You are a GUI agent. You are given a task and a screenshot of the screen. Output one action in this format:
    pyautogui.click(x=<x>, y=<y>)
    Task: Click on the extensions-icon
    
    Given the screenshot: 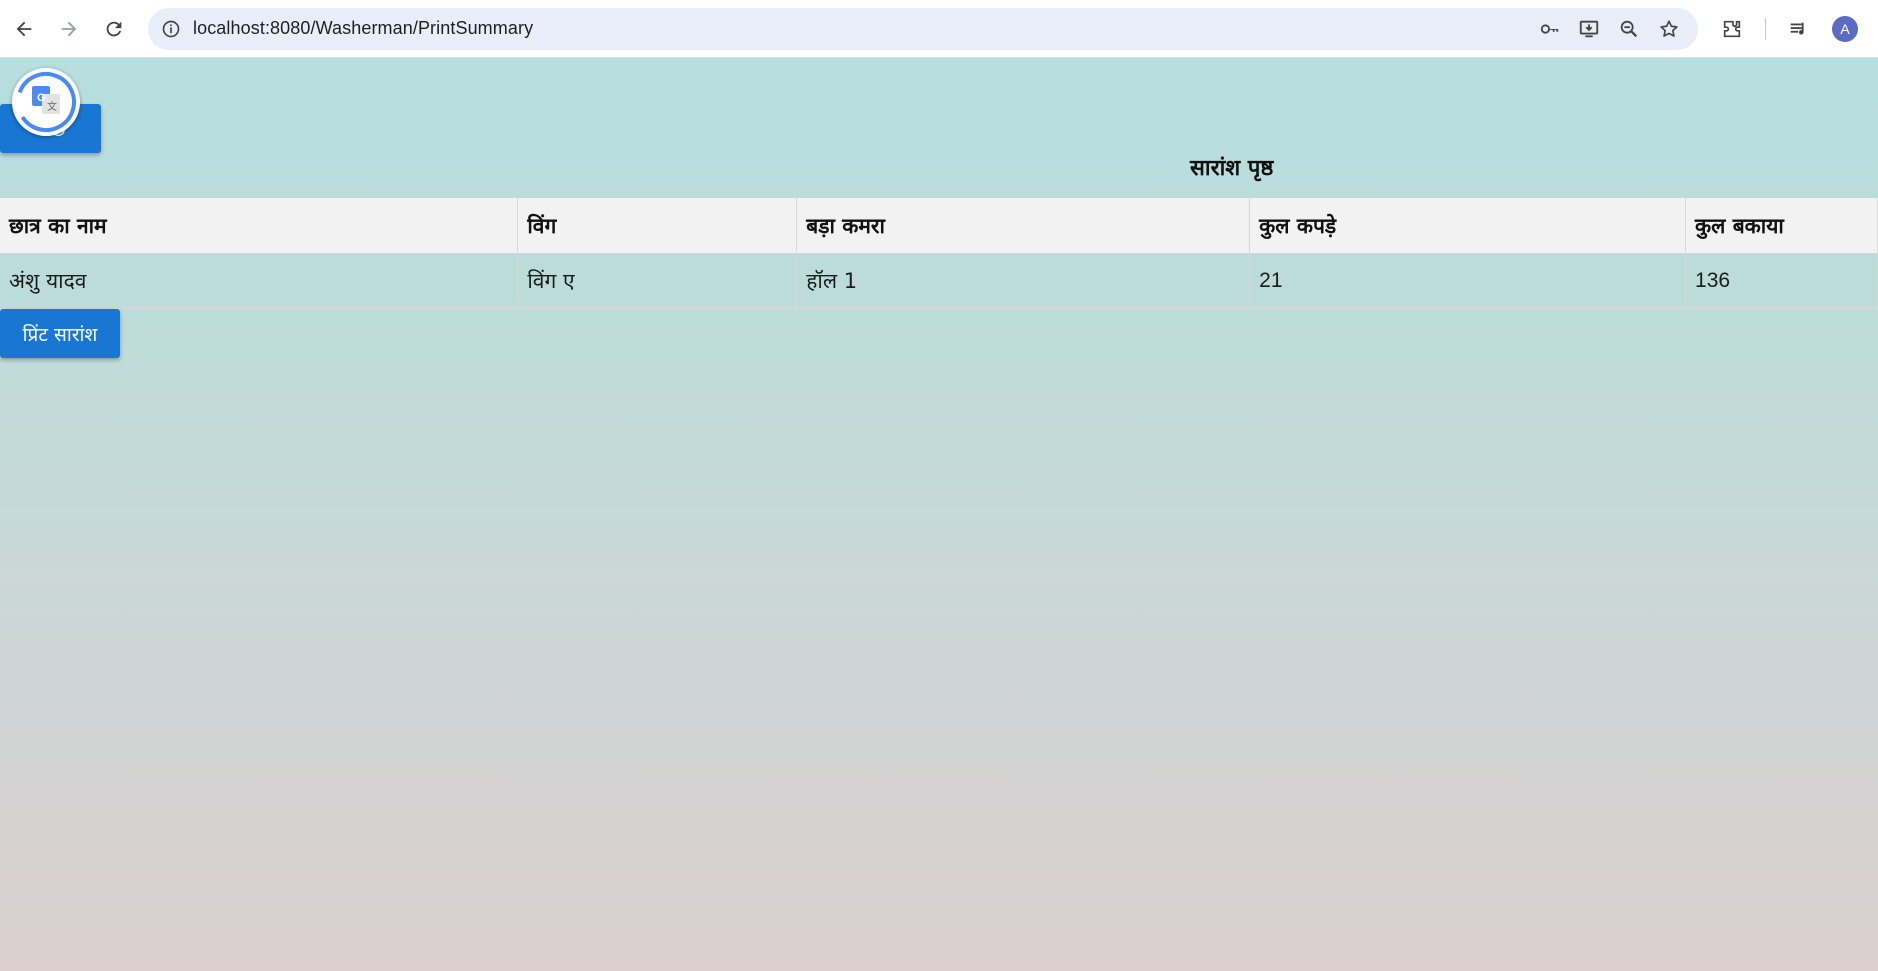 What is the action you would take?
    pyautogui.click(x=1732, y=29)
    